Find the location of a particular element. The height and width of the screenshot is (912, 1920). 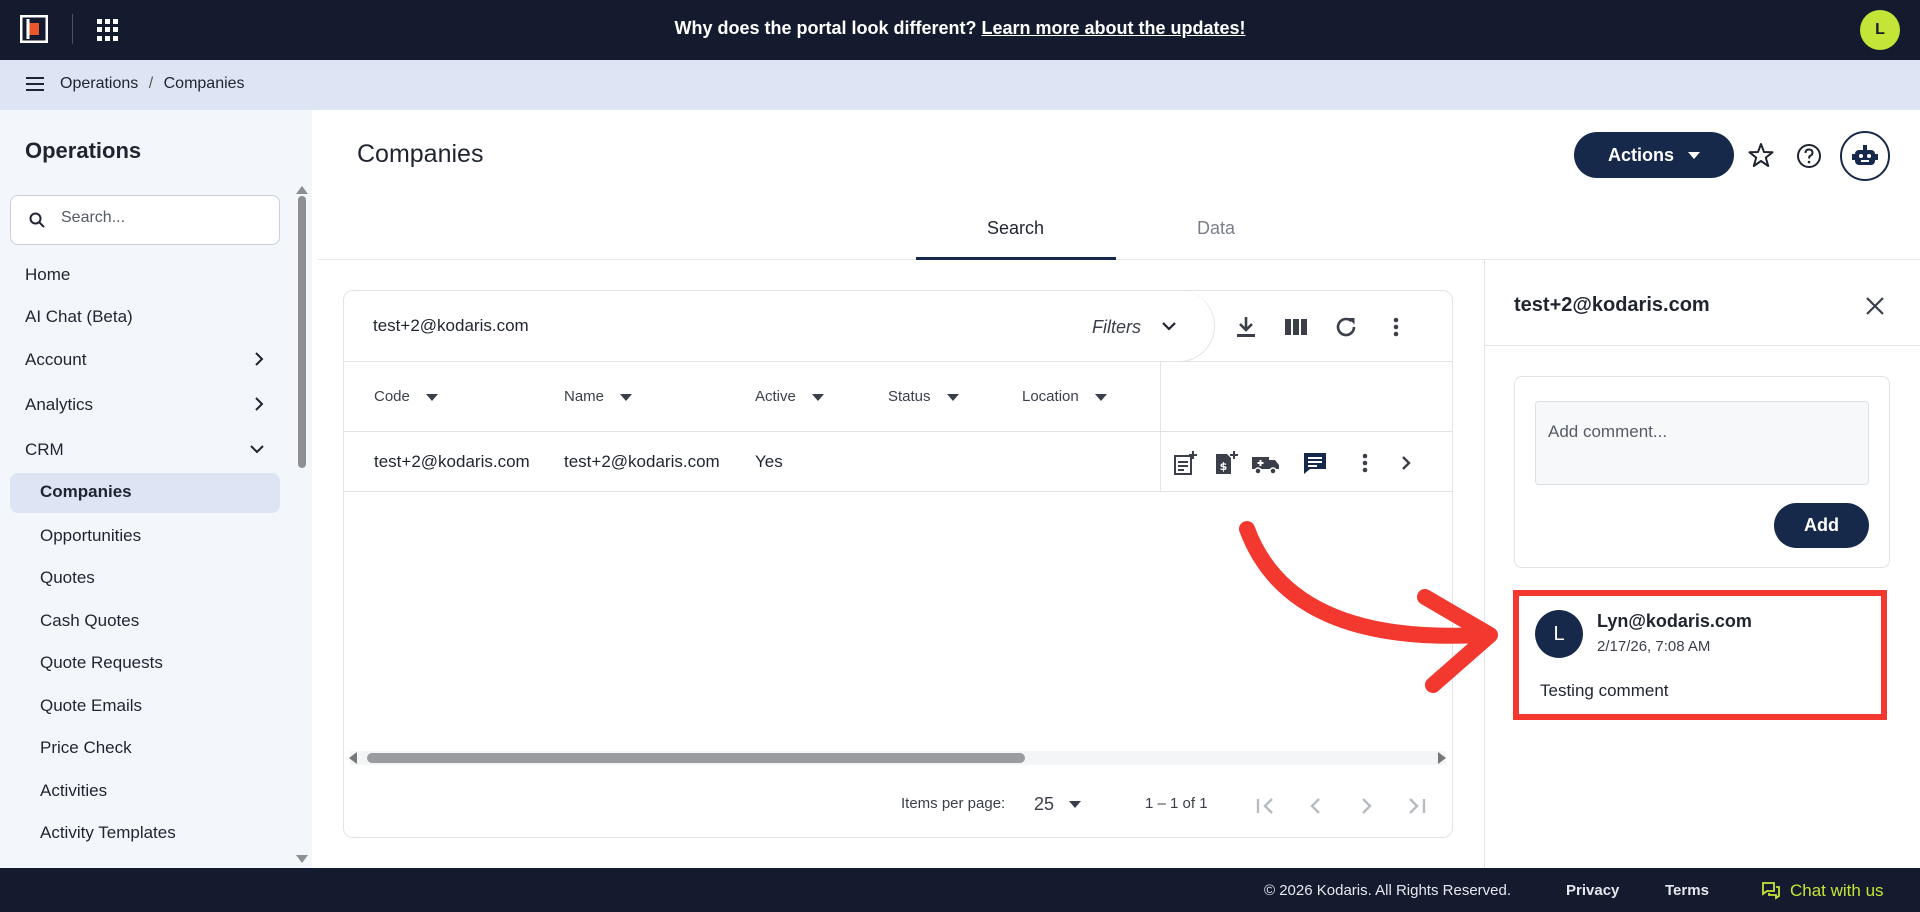

close-icon is located at coordinates (1875, 306).